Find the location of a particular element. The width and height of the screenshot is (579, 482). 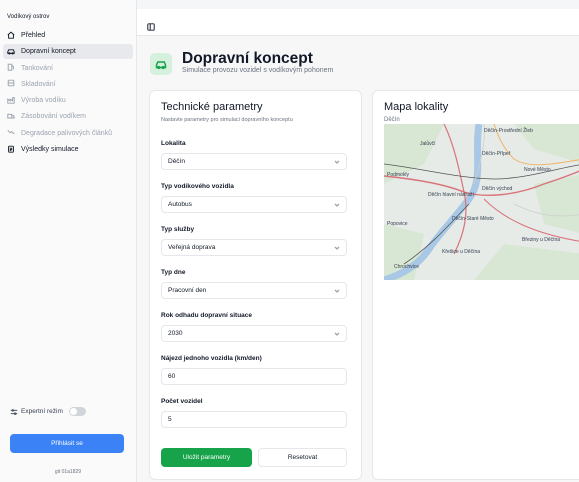

expert-mode-toggle is located at coordinates (77, 411).